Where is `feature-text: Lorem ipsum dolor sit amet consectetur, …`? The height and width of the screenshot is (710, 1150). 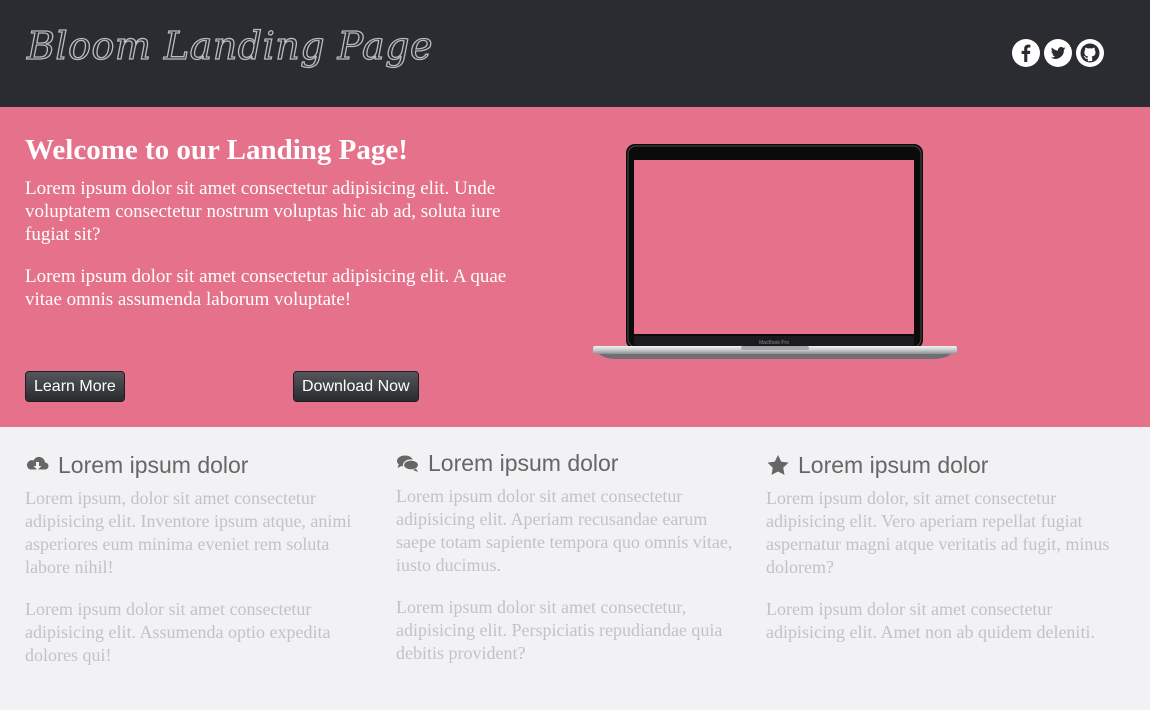 feature-text: Lorem ipsum dolor sit amet consectetur, … is located at coordinates (559, 630).